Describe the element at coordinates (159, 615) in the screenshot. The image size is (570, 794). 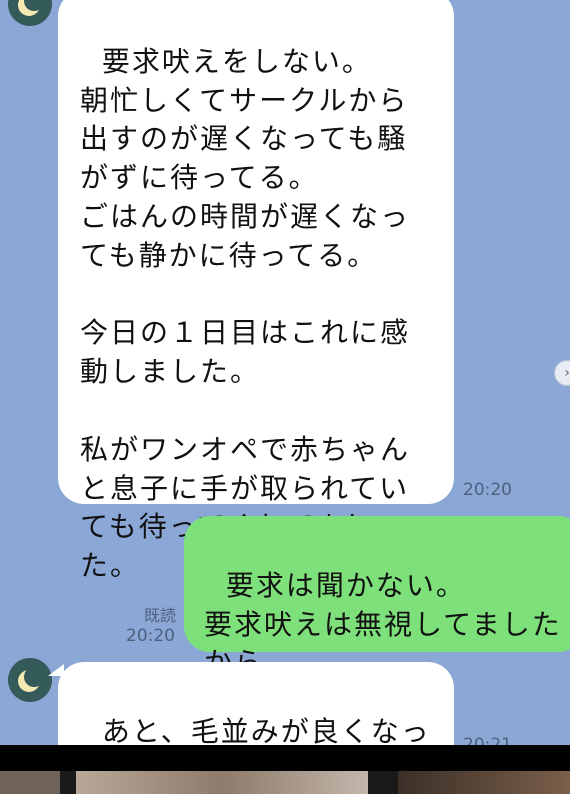
I see `read-receipt: 既読` at that location.